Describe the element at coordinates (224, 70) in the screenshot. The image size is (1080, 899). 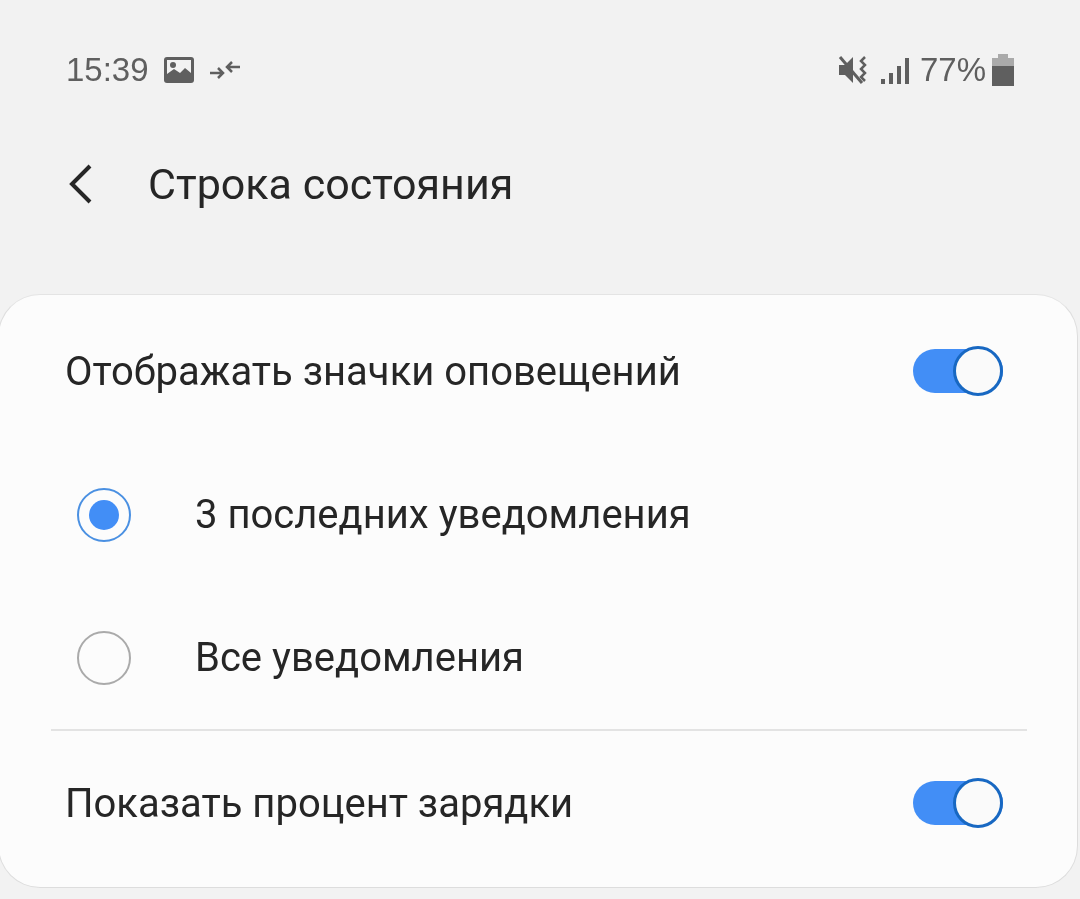
I see `arrows-icon` at that location.